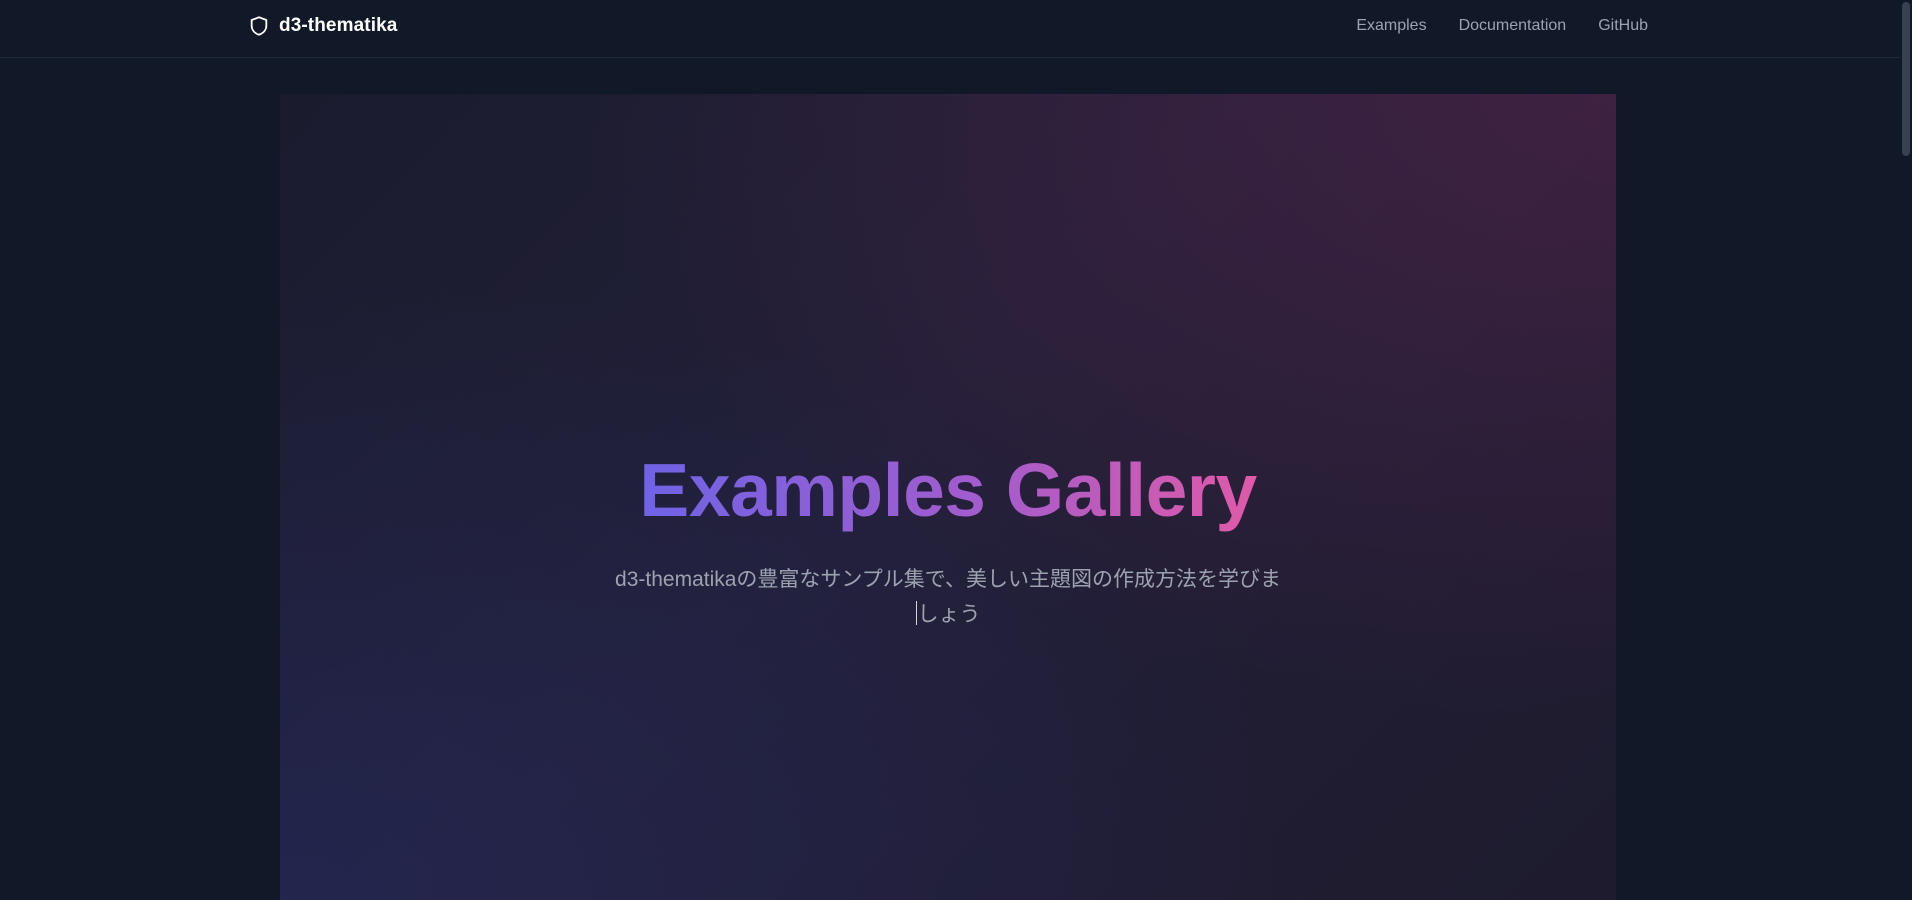 This screenshot has width=1912, height=900. I want to click on page-title-text: Examples Gallery, so click(948, 490).